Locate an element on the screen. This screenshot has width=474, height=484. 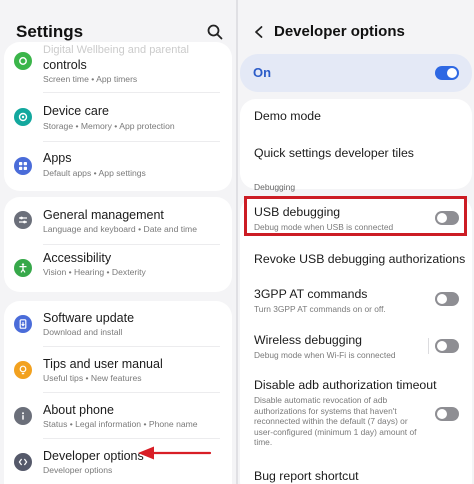
settings-item-software-update: Software update Download and install is located at coordinates (118, 323).